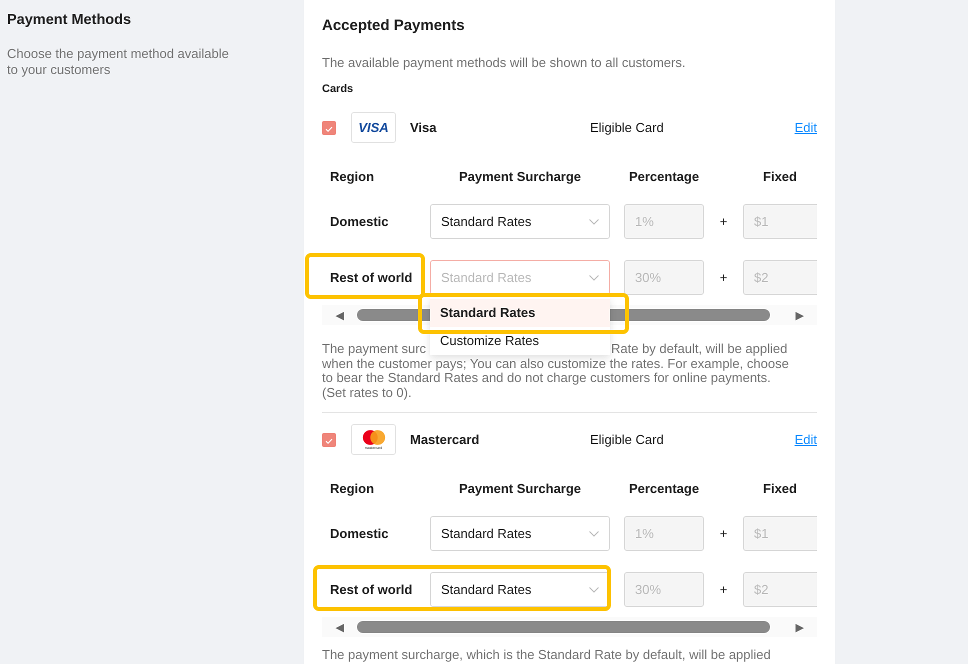 The width and height of the screenshot is (968, 664). Describe the element at coordinates (504, 62) in the screenshot. I see `panel-description: The available payment methods will be shown to all customers.` at that location.